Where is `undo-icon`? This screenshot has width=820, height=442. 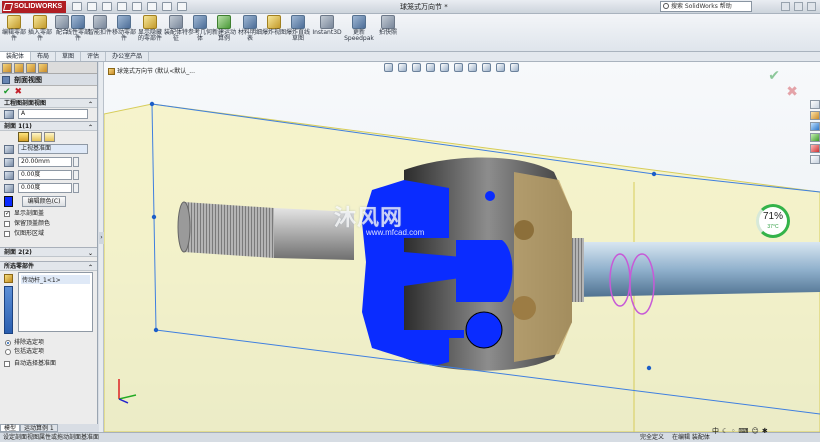 undo-icon is located at coordinates (137, 6).